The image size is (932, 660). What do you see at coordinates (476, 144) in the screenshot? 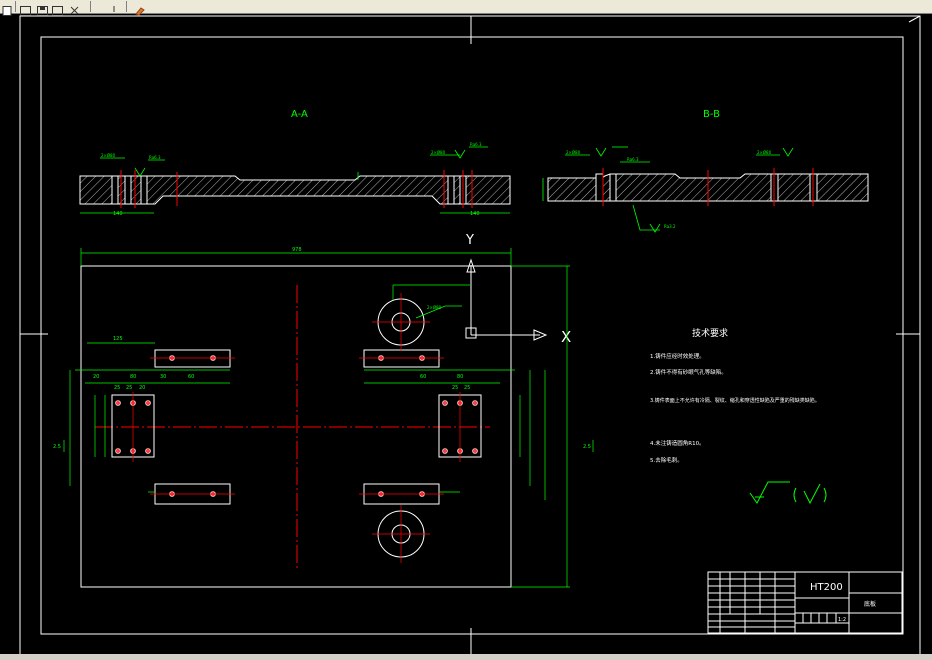
I see `roughness-a2: Ra6.3` at bounding box center [476, 144].